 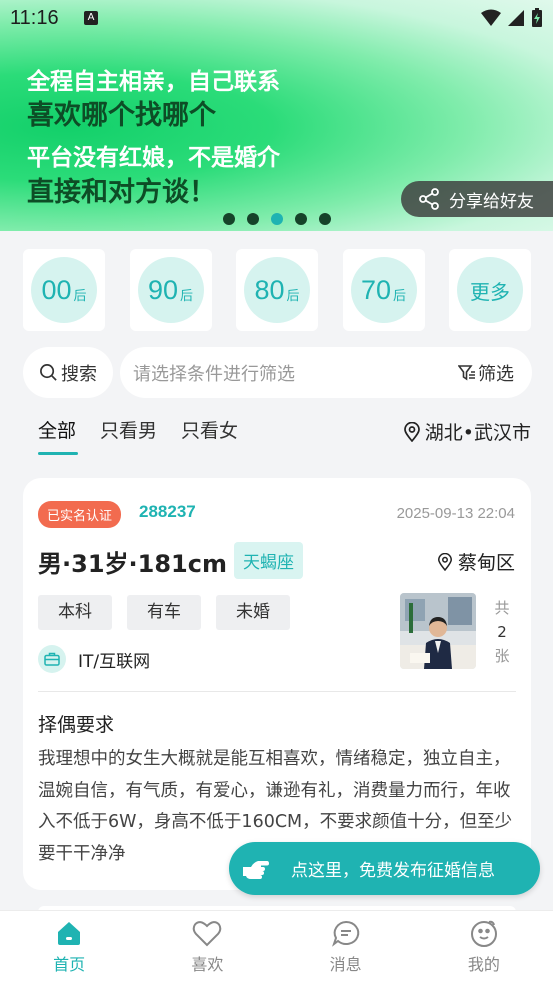 What do you see at coordinates (345, 933) in the screenshot?
I see `message-icon` at bounding box center [345, 933].